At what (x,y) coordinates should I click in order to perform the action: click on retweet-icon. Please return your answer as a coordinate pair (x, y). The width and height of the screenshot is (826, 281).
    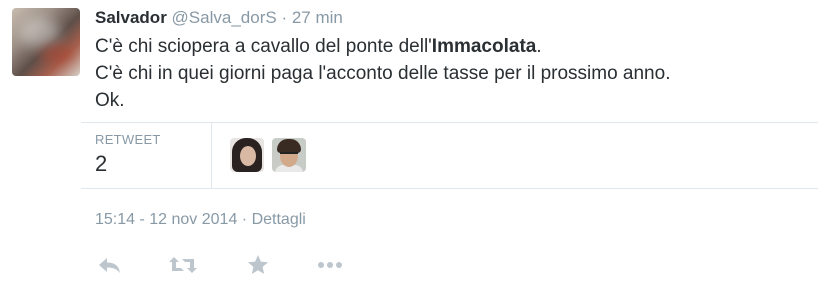
    Looking at the image, I should click on (183, 265).